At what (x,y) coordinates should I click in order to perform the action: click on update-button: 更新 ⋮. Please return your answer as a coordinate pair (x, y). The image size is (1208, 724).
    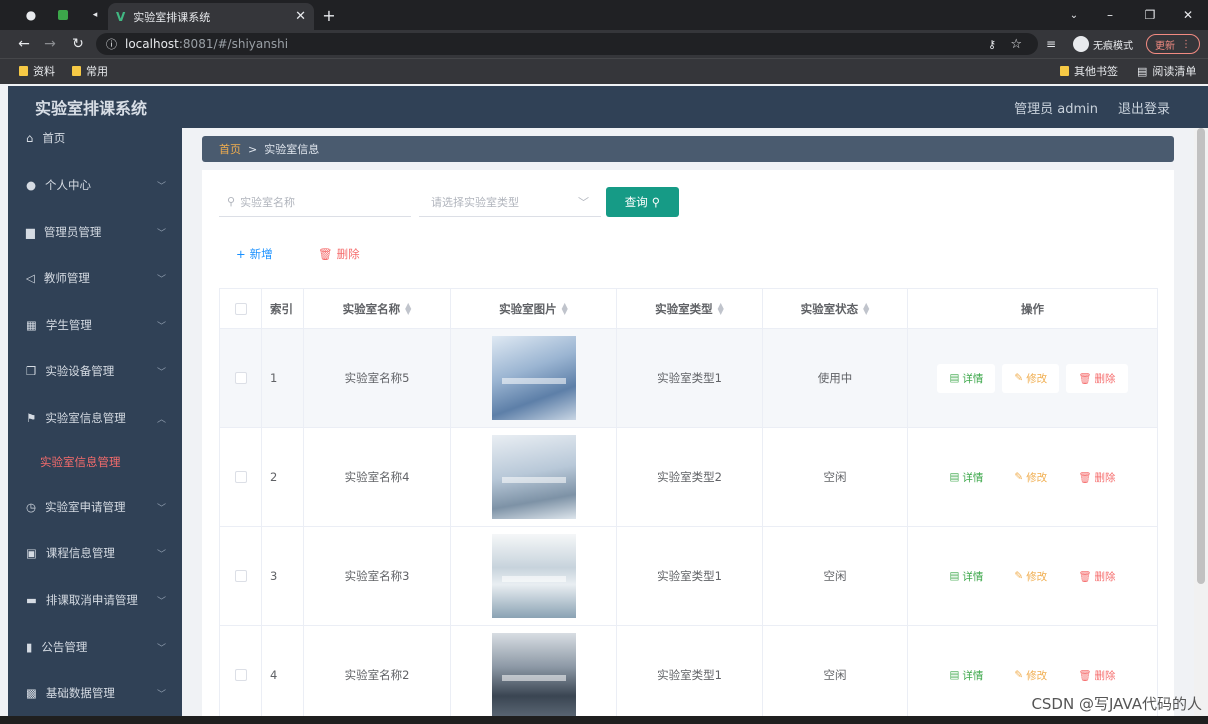
    Looking at the image, I should click on (1173, 44).